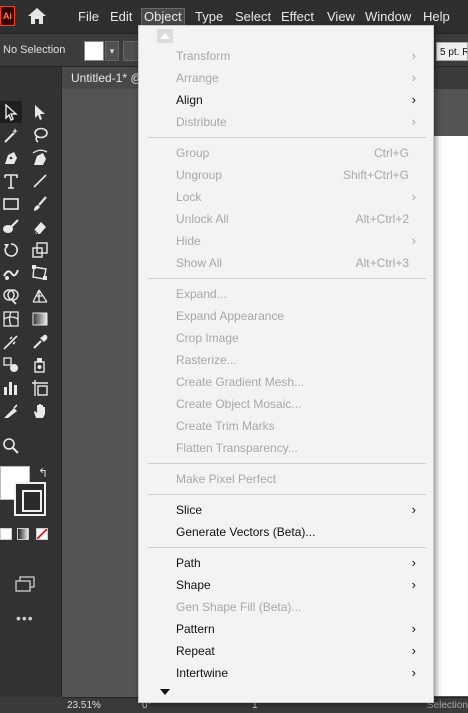  Describe the element at coordinates (40, 411) in the screenshot. I see `hand-icon` at that location.